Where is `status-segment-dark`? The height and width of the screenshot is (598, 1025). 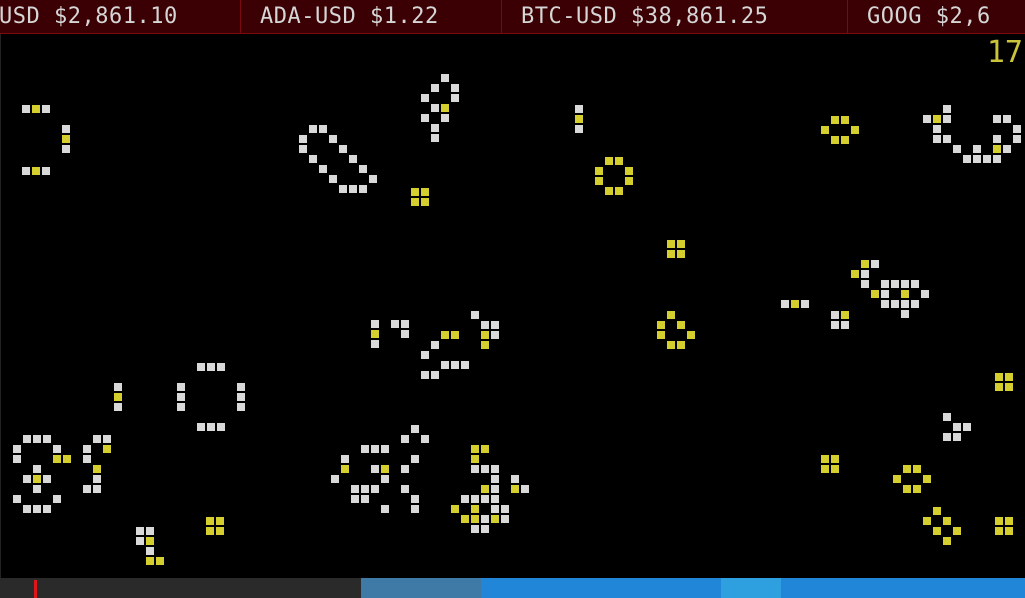 status-segment-dark is located at coordinates (180, 588).